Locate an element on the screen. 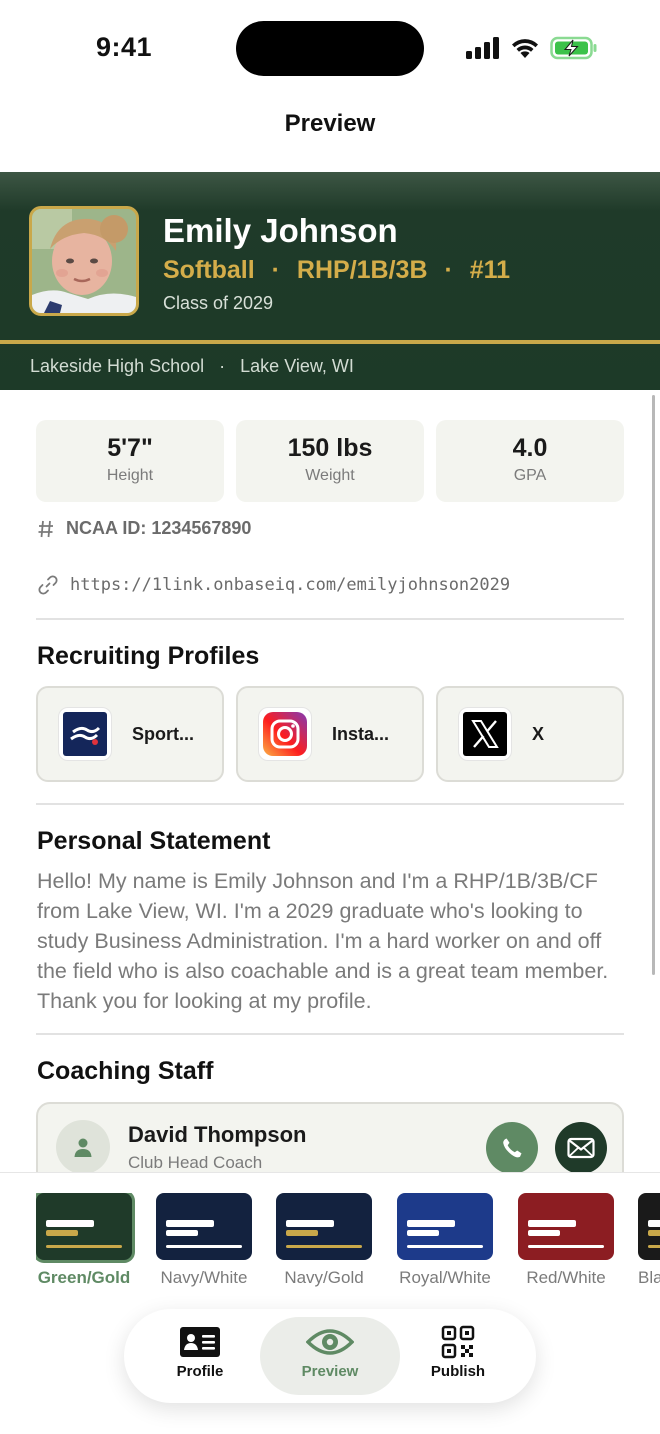 The image size is (660, 1434). theme-label: Bla is located at coordinates (649, 1277).